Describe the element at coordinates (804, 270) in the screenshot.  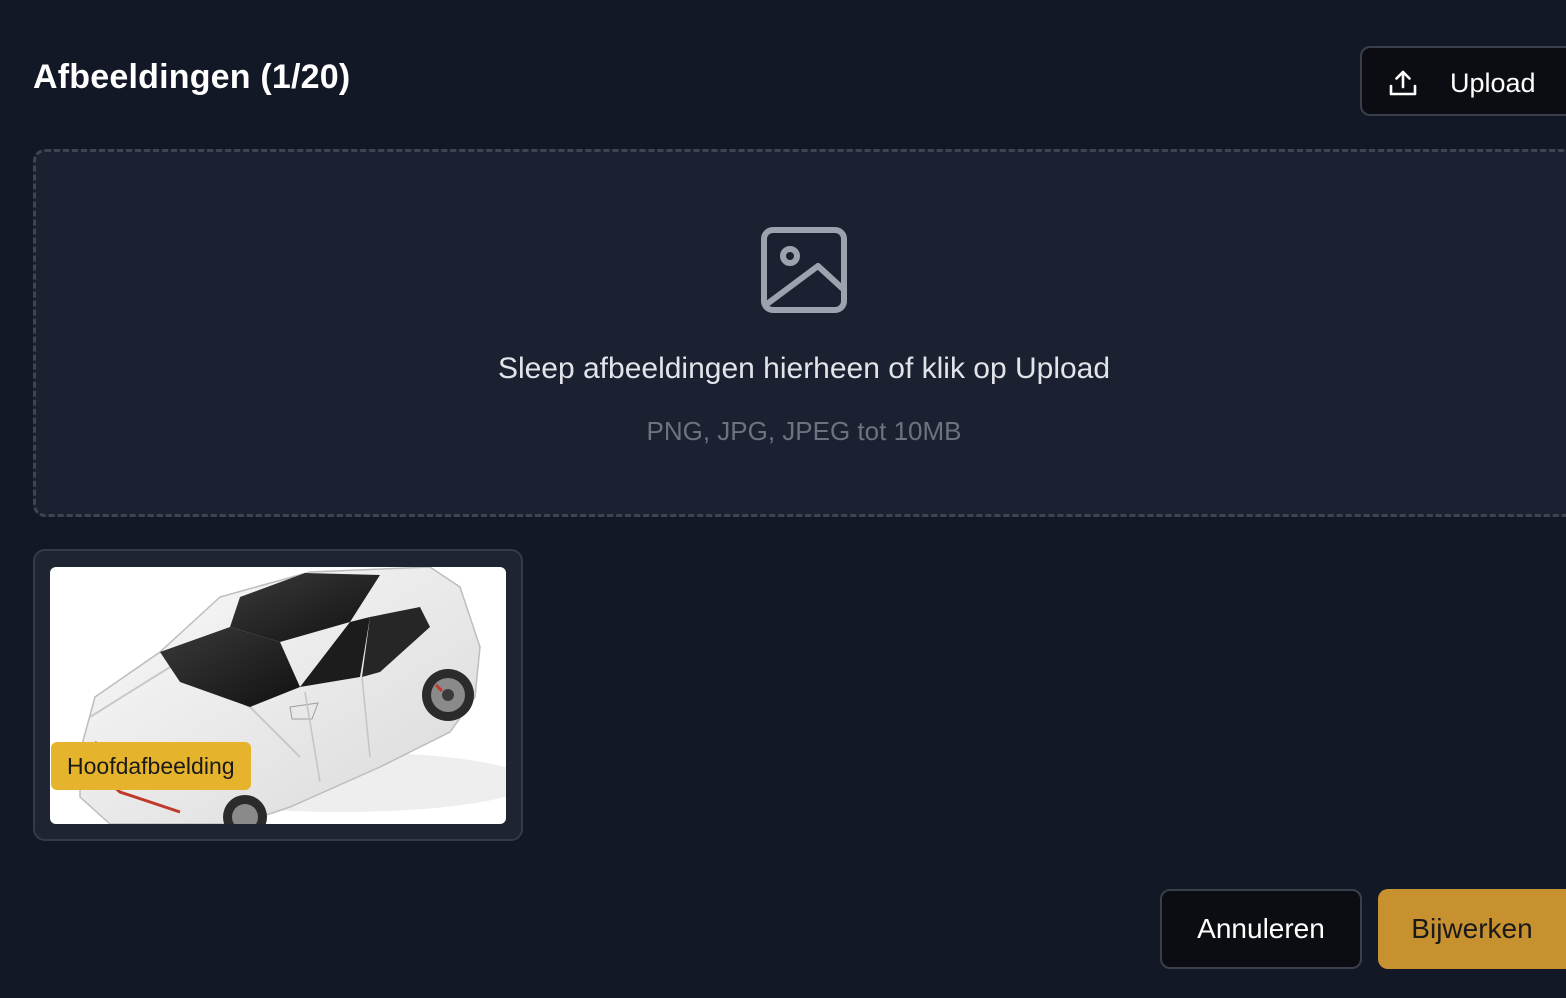
I see `image-icon` at that location.